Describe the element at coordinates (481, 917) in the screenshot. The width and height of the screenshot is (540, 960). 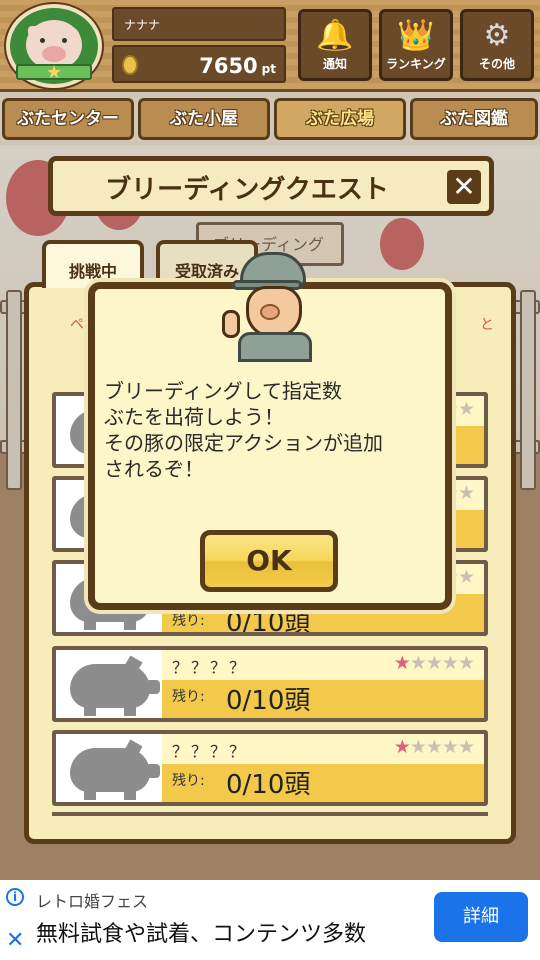
I see `ad-details-button: 詳細` at that location.